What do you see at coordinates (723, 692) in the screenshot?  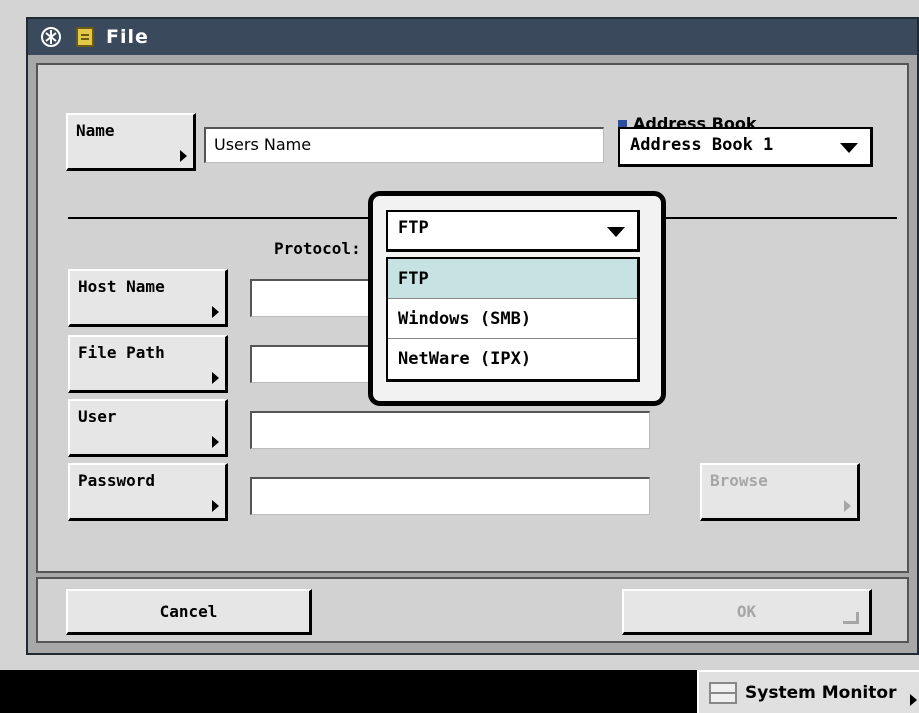 I see `system-monitor-icon` at bounding box center [723, 692].